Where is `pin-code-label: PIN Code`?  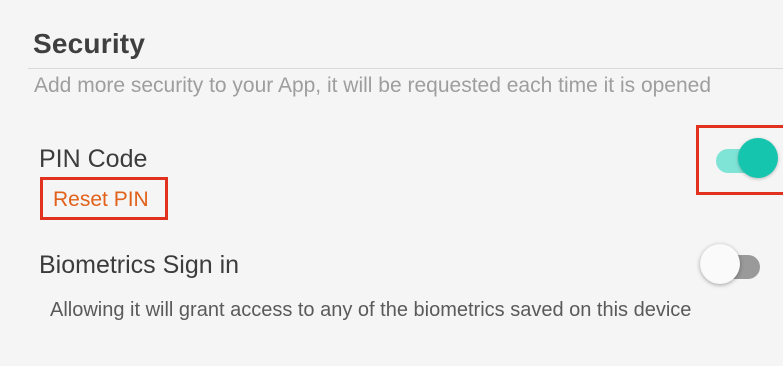 pin-code-label: PIN Code is located at coordinates (93, 159).